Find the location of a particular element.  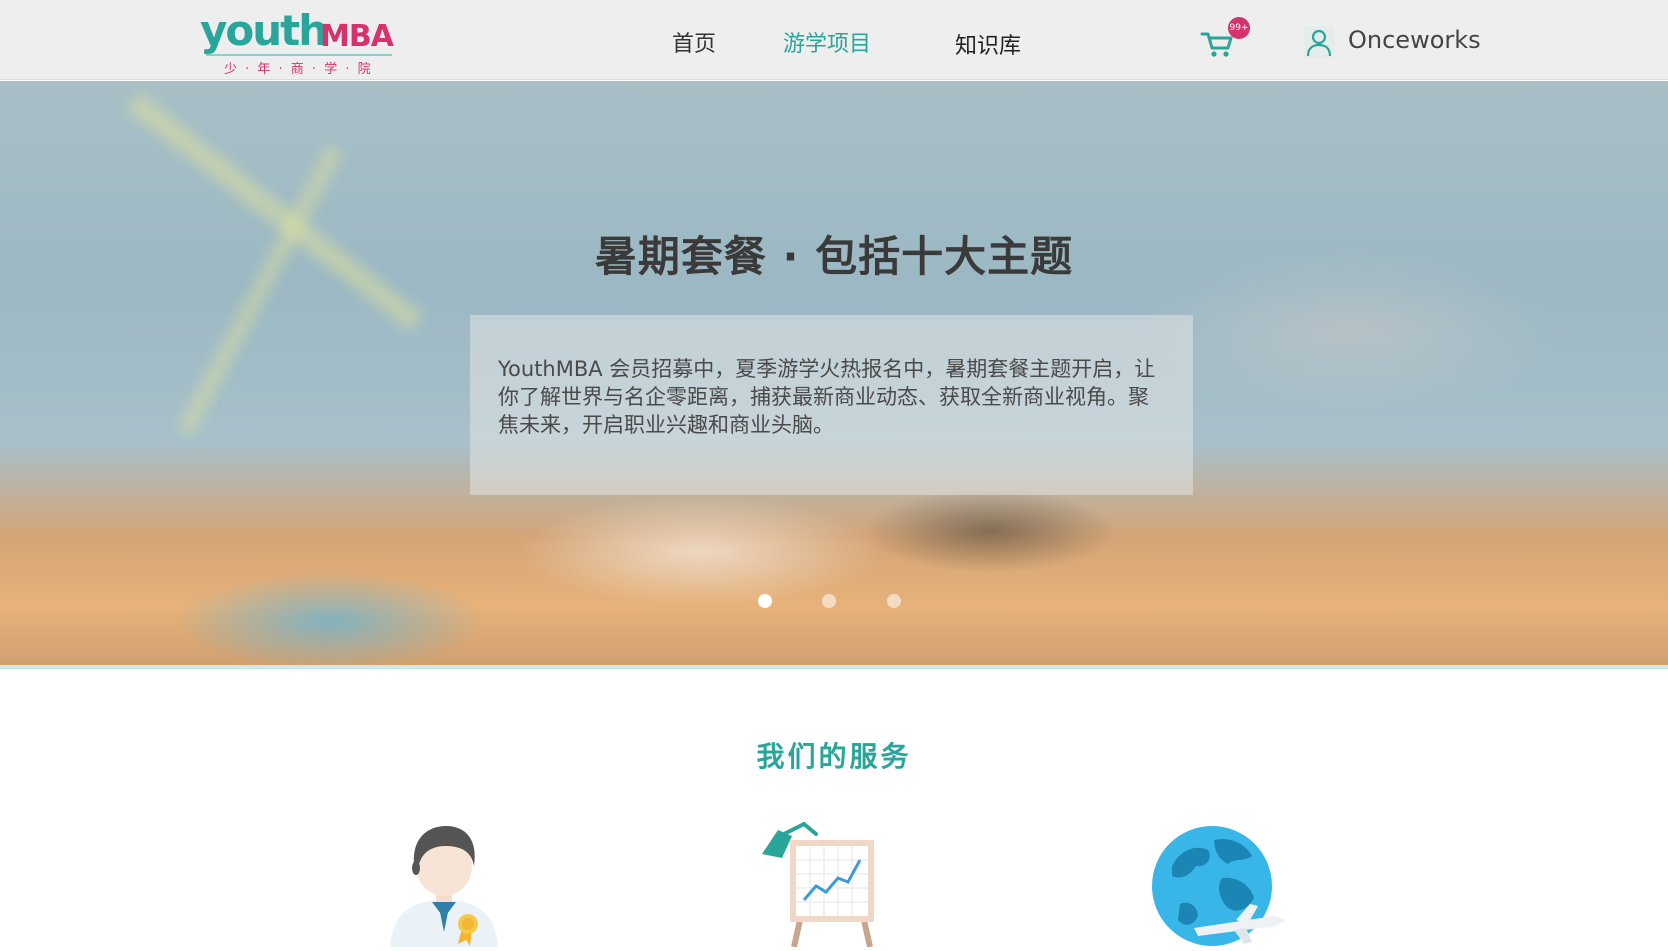

username-label: Onceworks is located at coordinates (1414, 40).